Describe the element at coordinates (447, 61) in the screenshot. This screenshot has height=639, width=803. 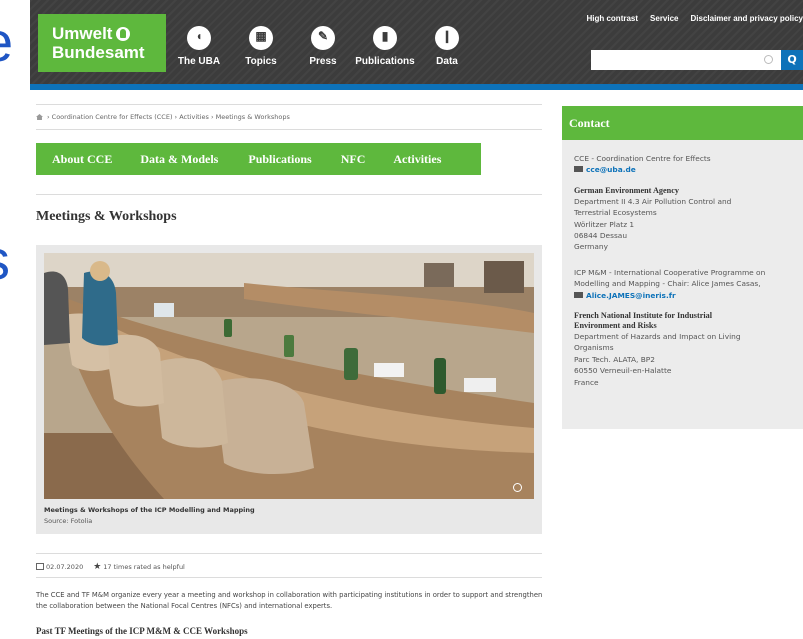
I see `nav-label: Data` at that location.